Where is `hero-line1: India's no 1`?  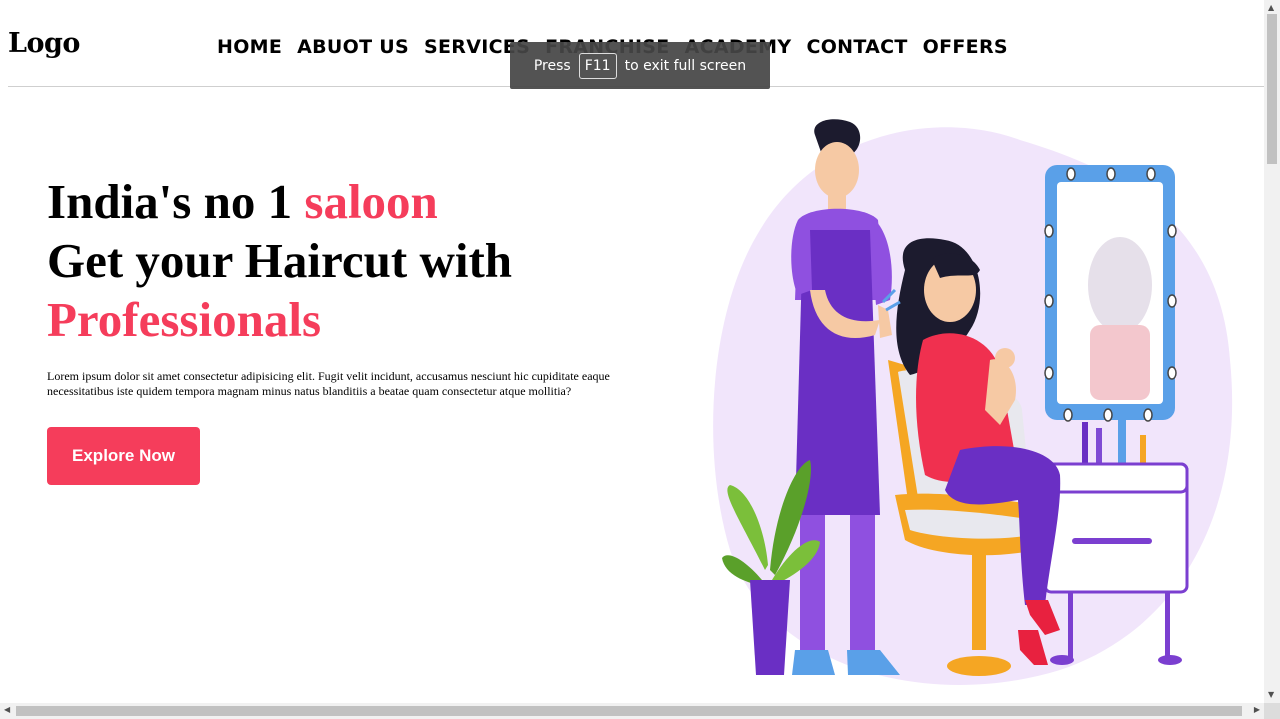 hero-line1: India's no 1 is located at coordinates (176, 201).